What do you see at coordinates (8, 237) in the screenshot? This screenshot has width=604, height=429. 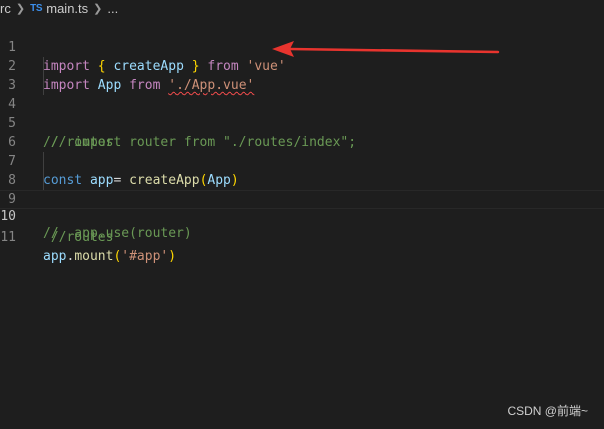 I see `line-number: 11` at bounding box center [8, 237].